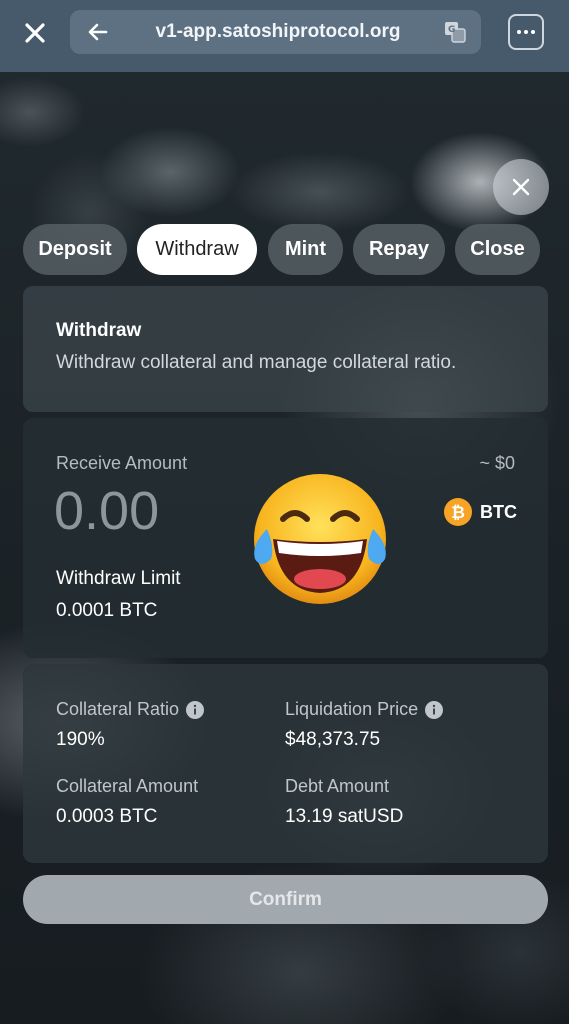  Describe the element at coordinates (451, 30) in the screenshot. I see `svg-text: G` at that location.